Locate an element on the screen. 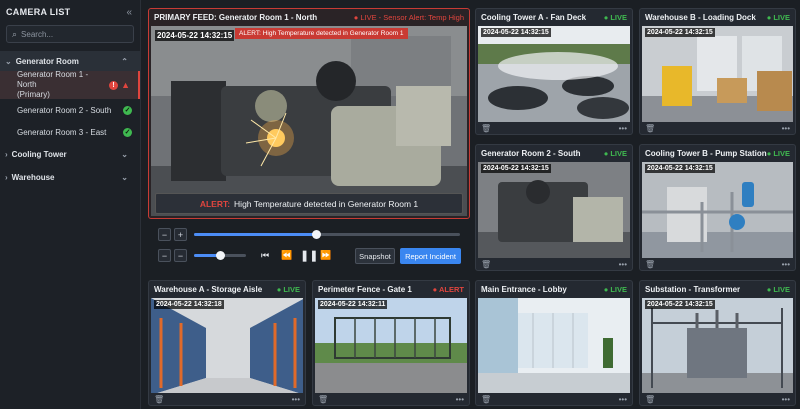  skip-back-icon: ⏮ is located at coordinates (265, 255).